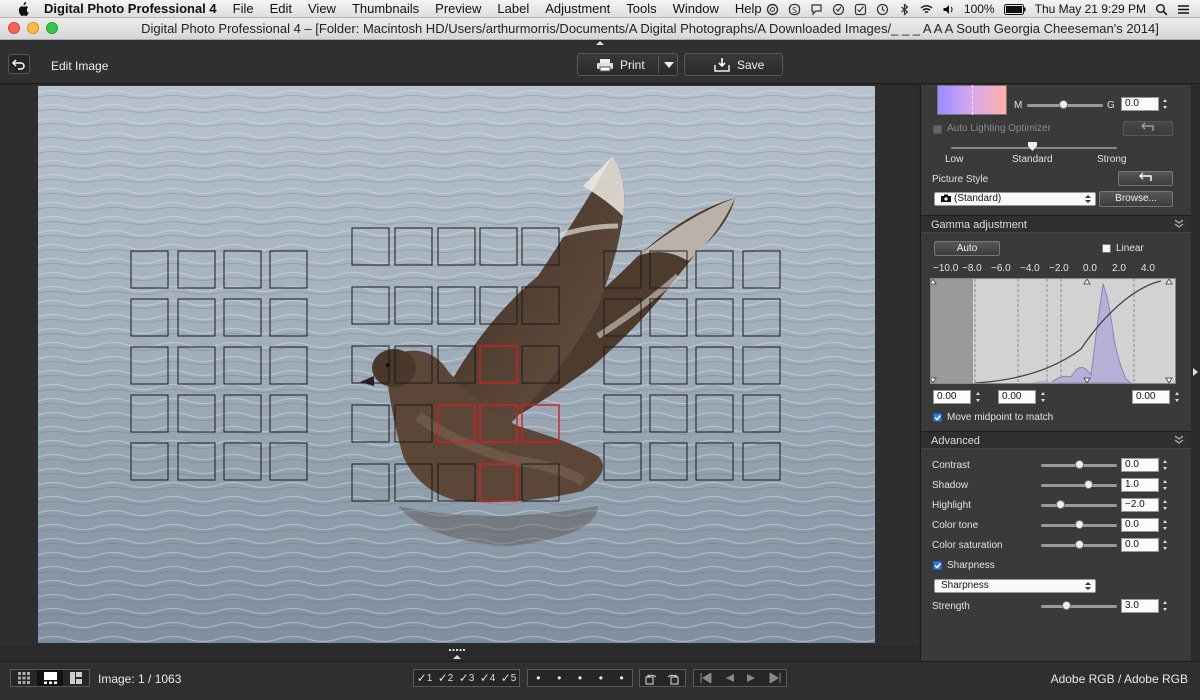 This screenshot has height=700, width=1200. Describe the element at coordinates (752, 678) in the screenshot. I see `next-image-icon` at that location.